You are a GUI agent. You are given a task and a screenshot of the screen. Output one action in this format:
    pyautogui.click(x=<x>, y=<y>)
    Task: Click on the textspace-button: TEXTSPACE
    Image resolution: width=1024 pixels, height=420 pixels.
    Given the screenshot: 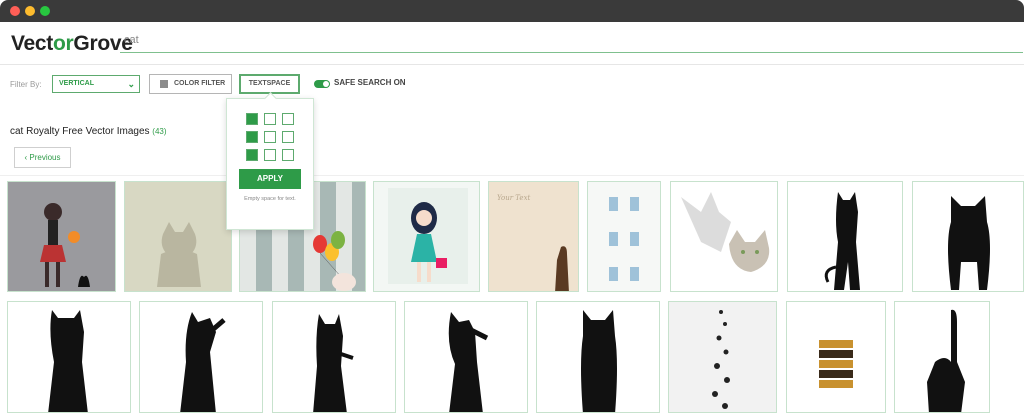 What is the action you would take?
    pyautogui.click(x=269, y=84)
    